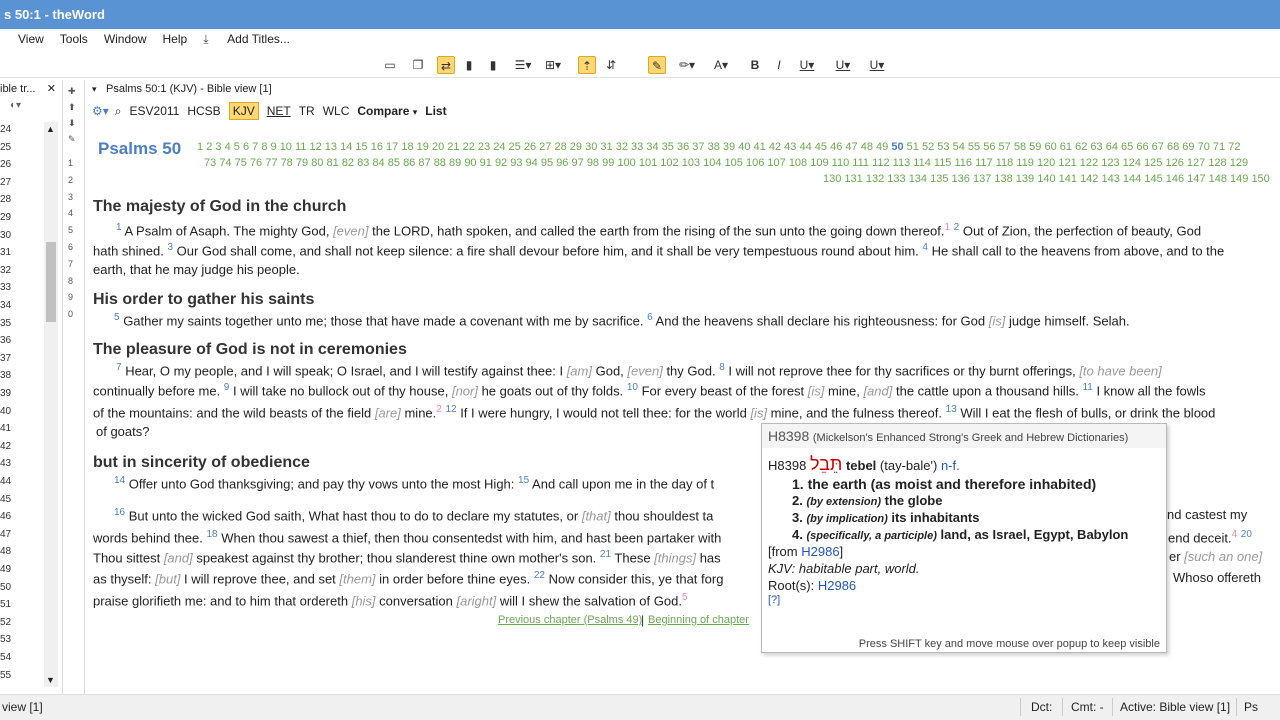  What do you see at coordinates (1110, 163) in the screenshot?
I see `chapter-link: 123` at bounding box center [1110, 163].